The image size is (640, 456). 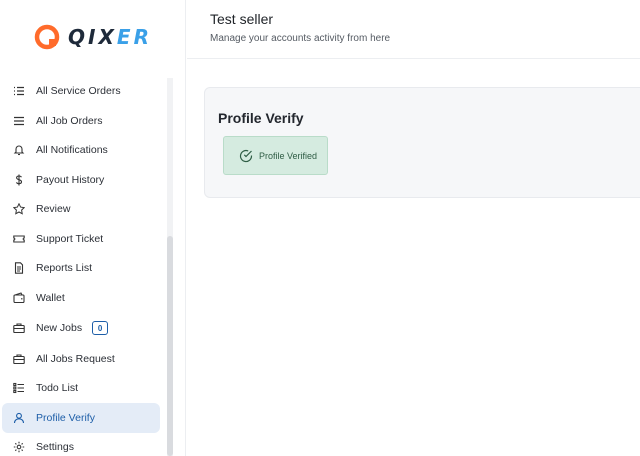 What do you see at coordinates (47, 37) in the screenshot?
I see `logo-icon` at bounding box center [47, 37].